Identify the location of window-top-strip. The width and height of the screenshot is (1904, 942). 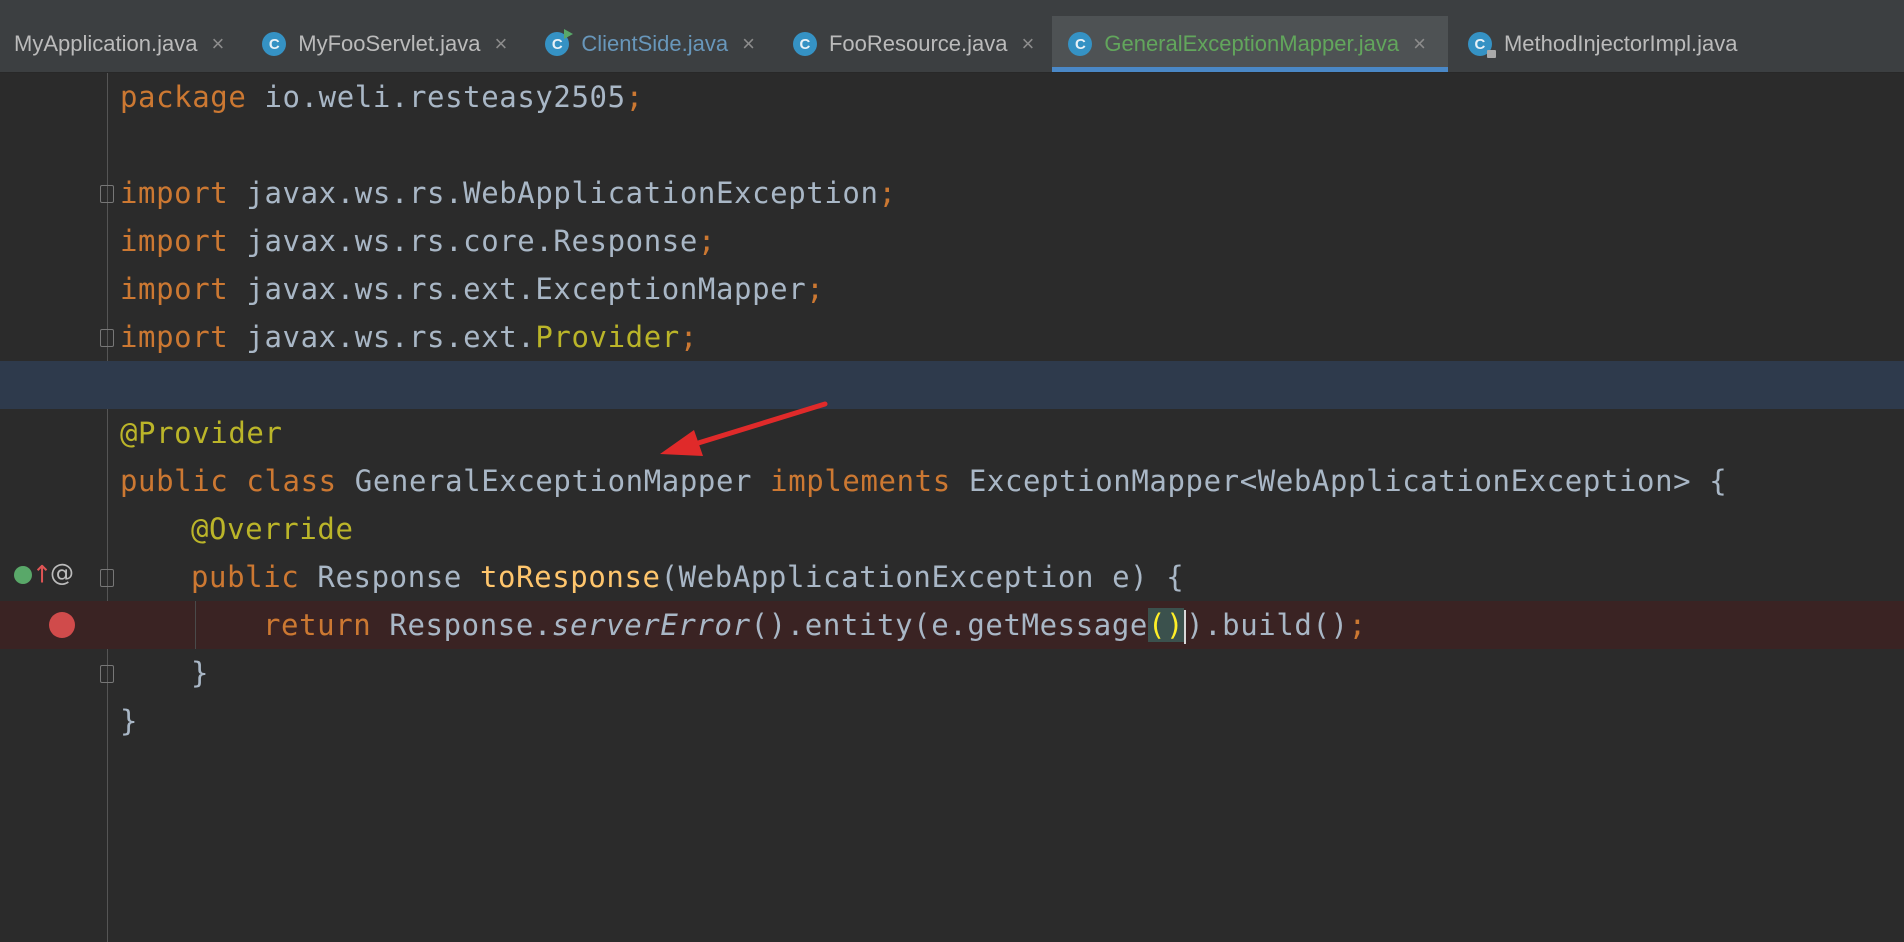
(952, 8).